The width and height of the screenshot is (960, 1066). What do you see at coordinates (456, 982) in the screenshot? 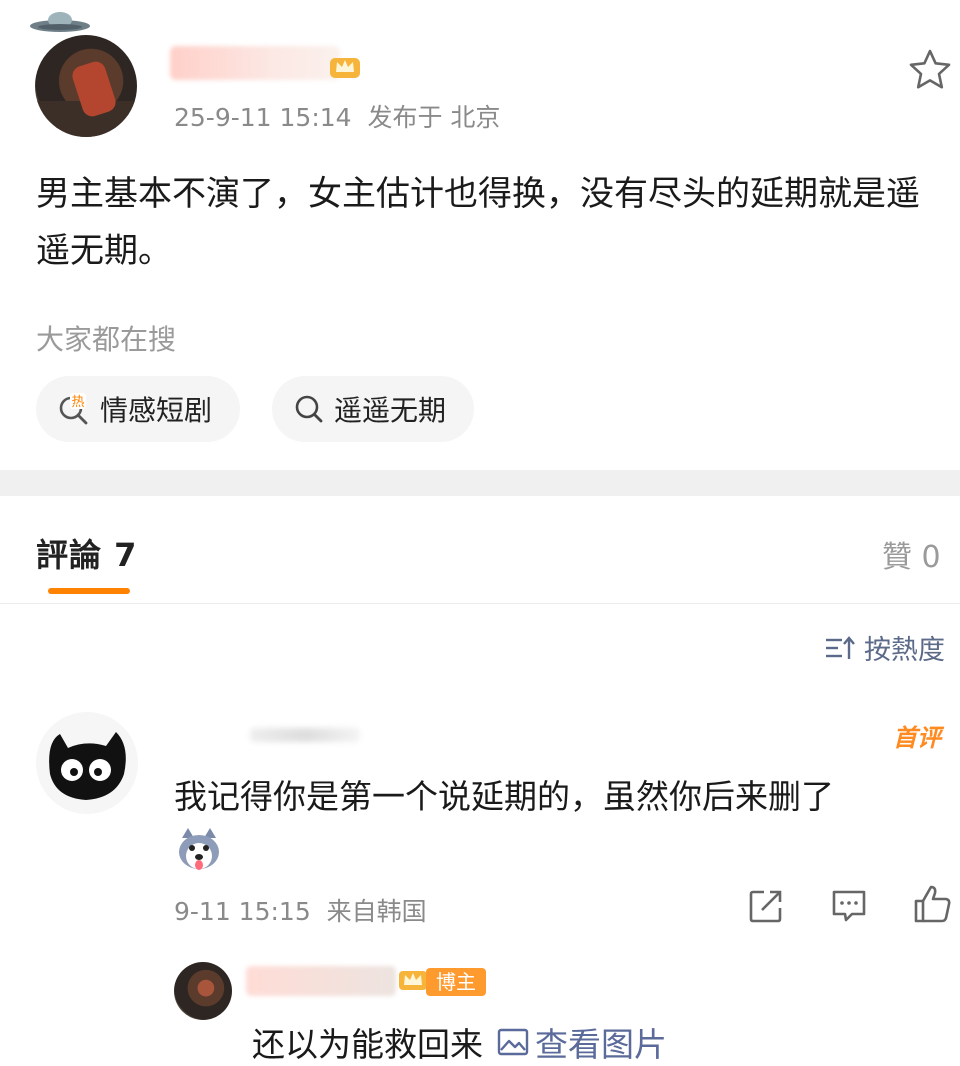
I see `author-badge: 博主` at bounding box center [456, 982].